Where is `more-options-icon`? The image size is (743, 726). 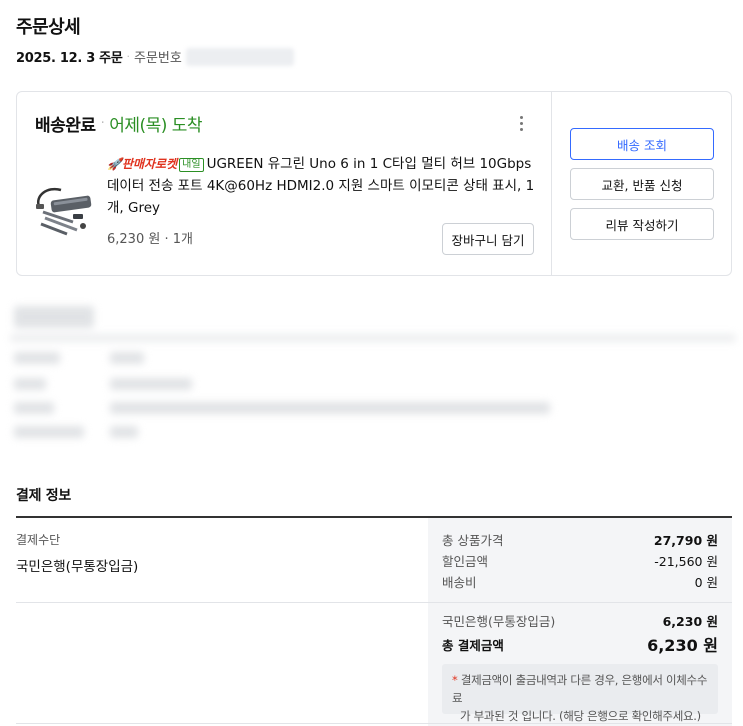
more-options-icon is located at coordinates (521, 124).